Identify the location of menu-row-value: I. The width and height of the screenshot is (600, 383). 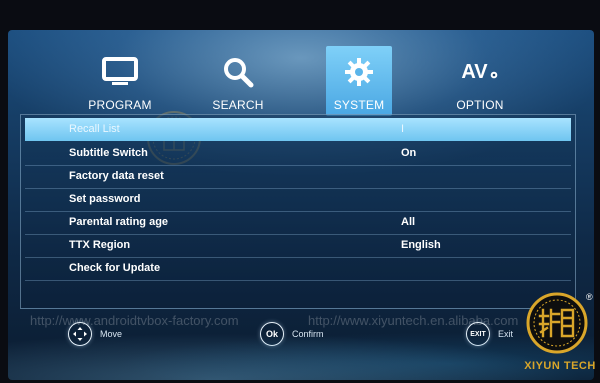
(403, 129).